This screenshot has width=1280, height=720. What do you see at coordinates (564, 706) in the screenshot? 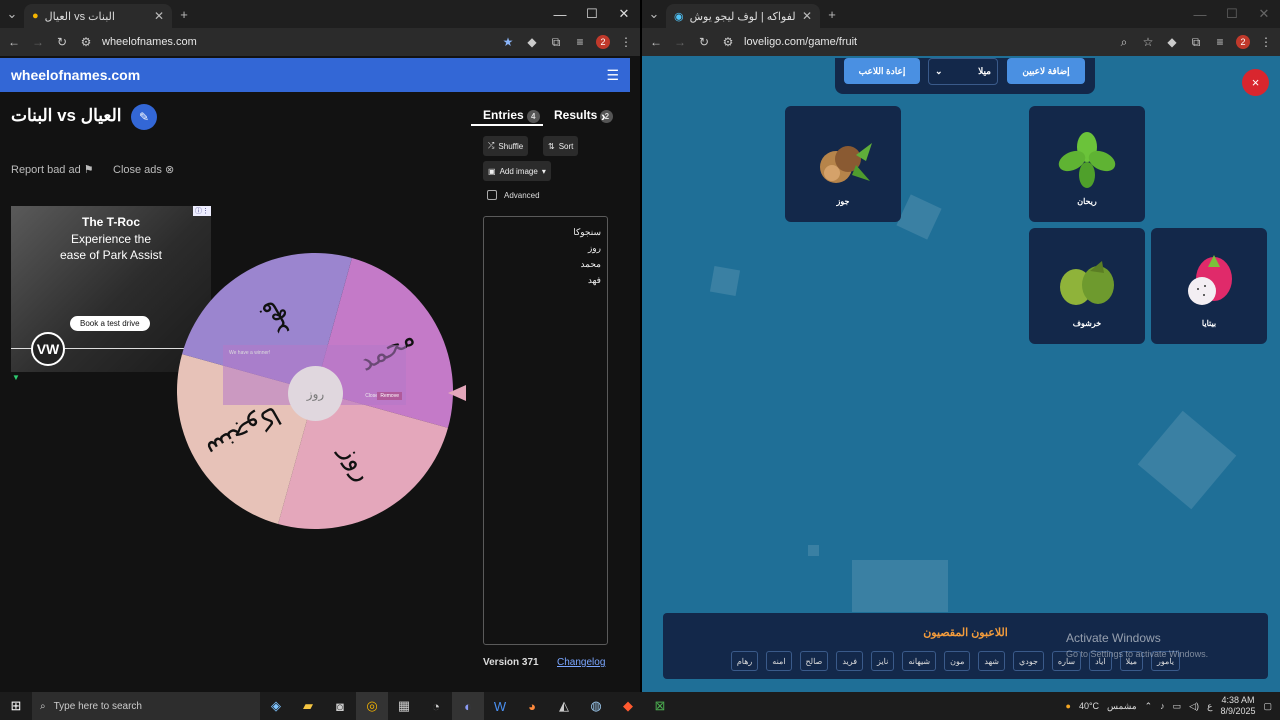
I see `browser-icon: ◭` at bounding box center [564, 706].